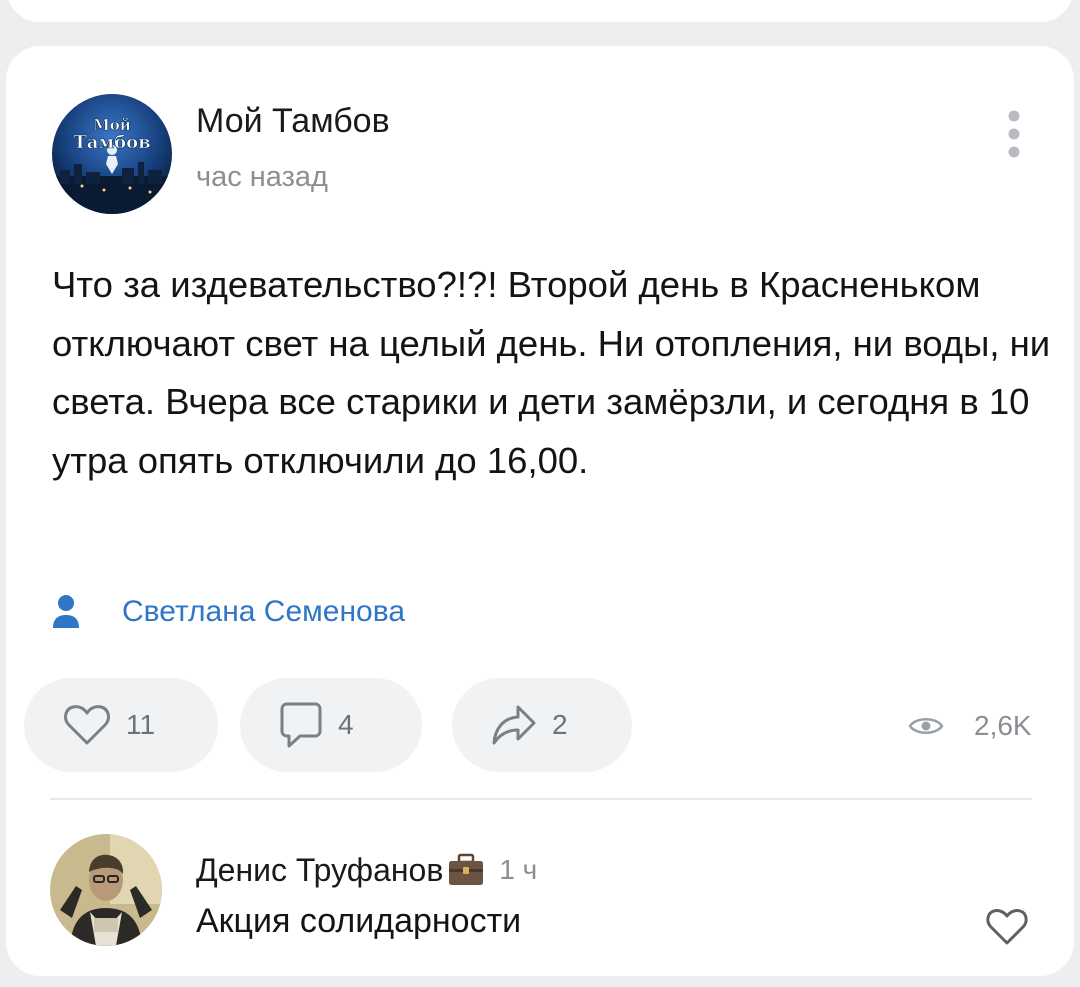  I want to click on like-button: 11, so click(121, 725).